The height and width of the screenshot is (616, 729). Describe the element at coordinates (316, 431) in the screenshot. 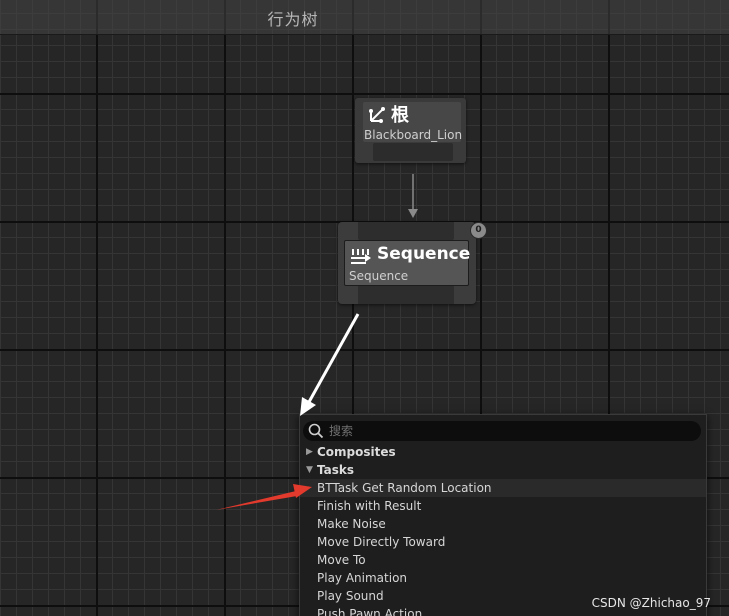

I see `search-icon` at that location.